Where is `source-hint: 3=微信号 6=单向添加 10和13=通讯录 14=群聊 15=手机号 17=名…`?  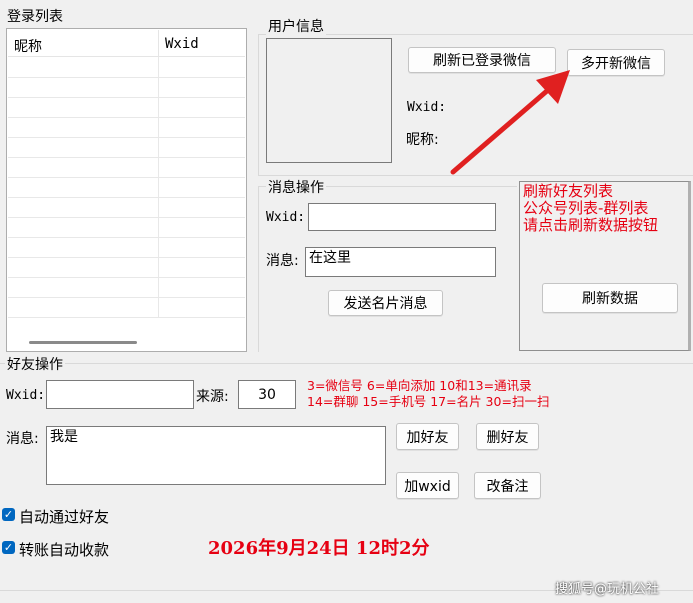
source-hint: 3=微信号 6=单向添加 10和13=通讯录 14=群聊 15=手机号 17=名… is located at coordinates (428, 394).